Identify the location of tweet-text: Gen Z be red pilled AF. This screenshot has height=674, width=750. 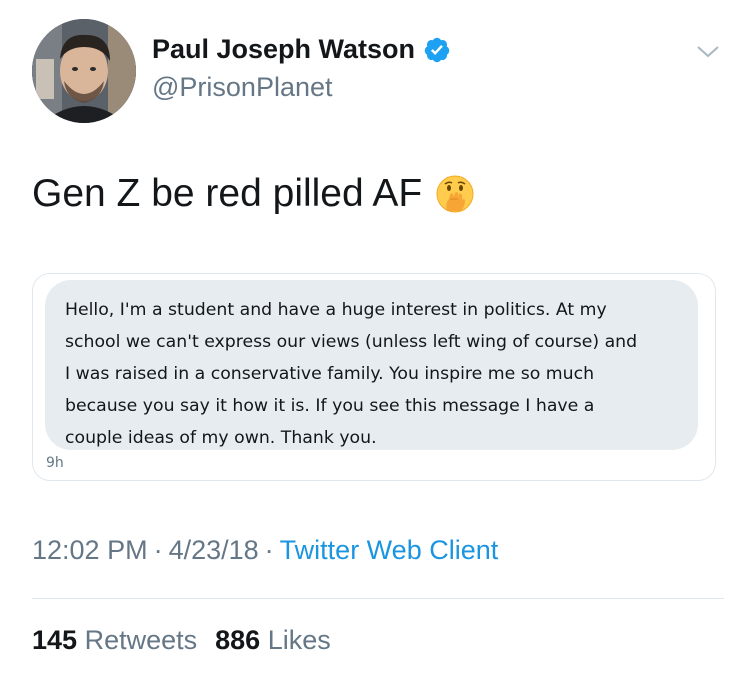
(227, 193).